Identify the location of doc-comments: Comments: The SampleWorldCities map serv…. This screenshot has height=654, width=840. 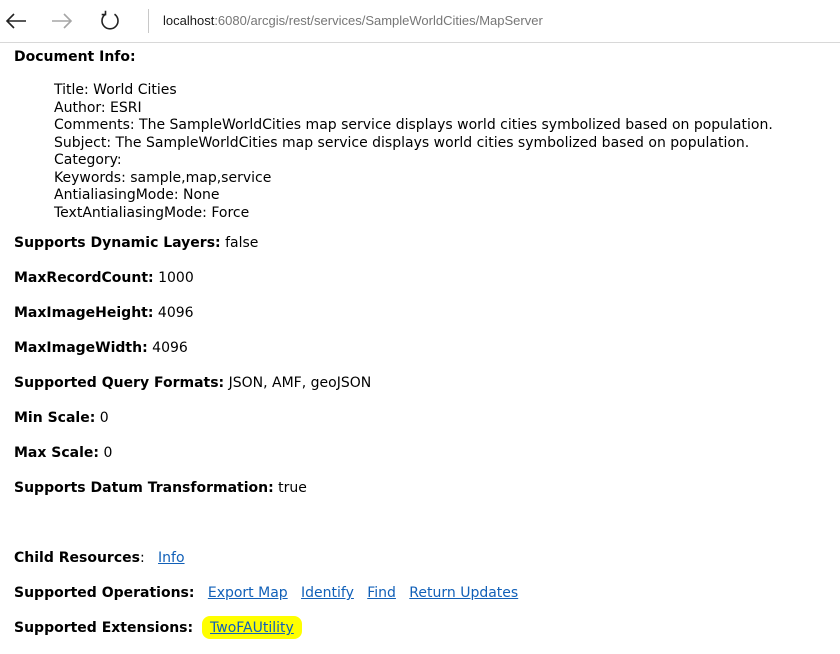
(413, 125).